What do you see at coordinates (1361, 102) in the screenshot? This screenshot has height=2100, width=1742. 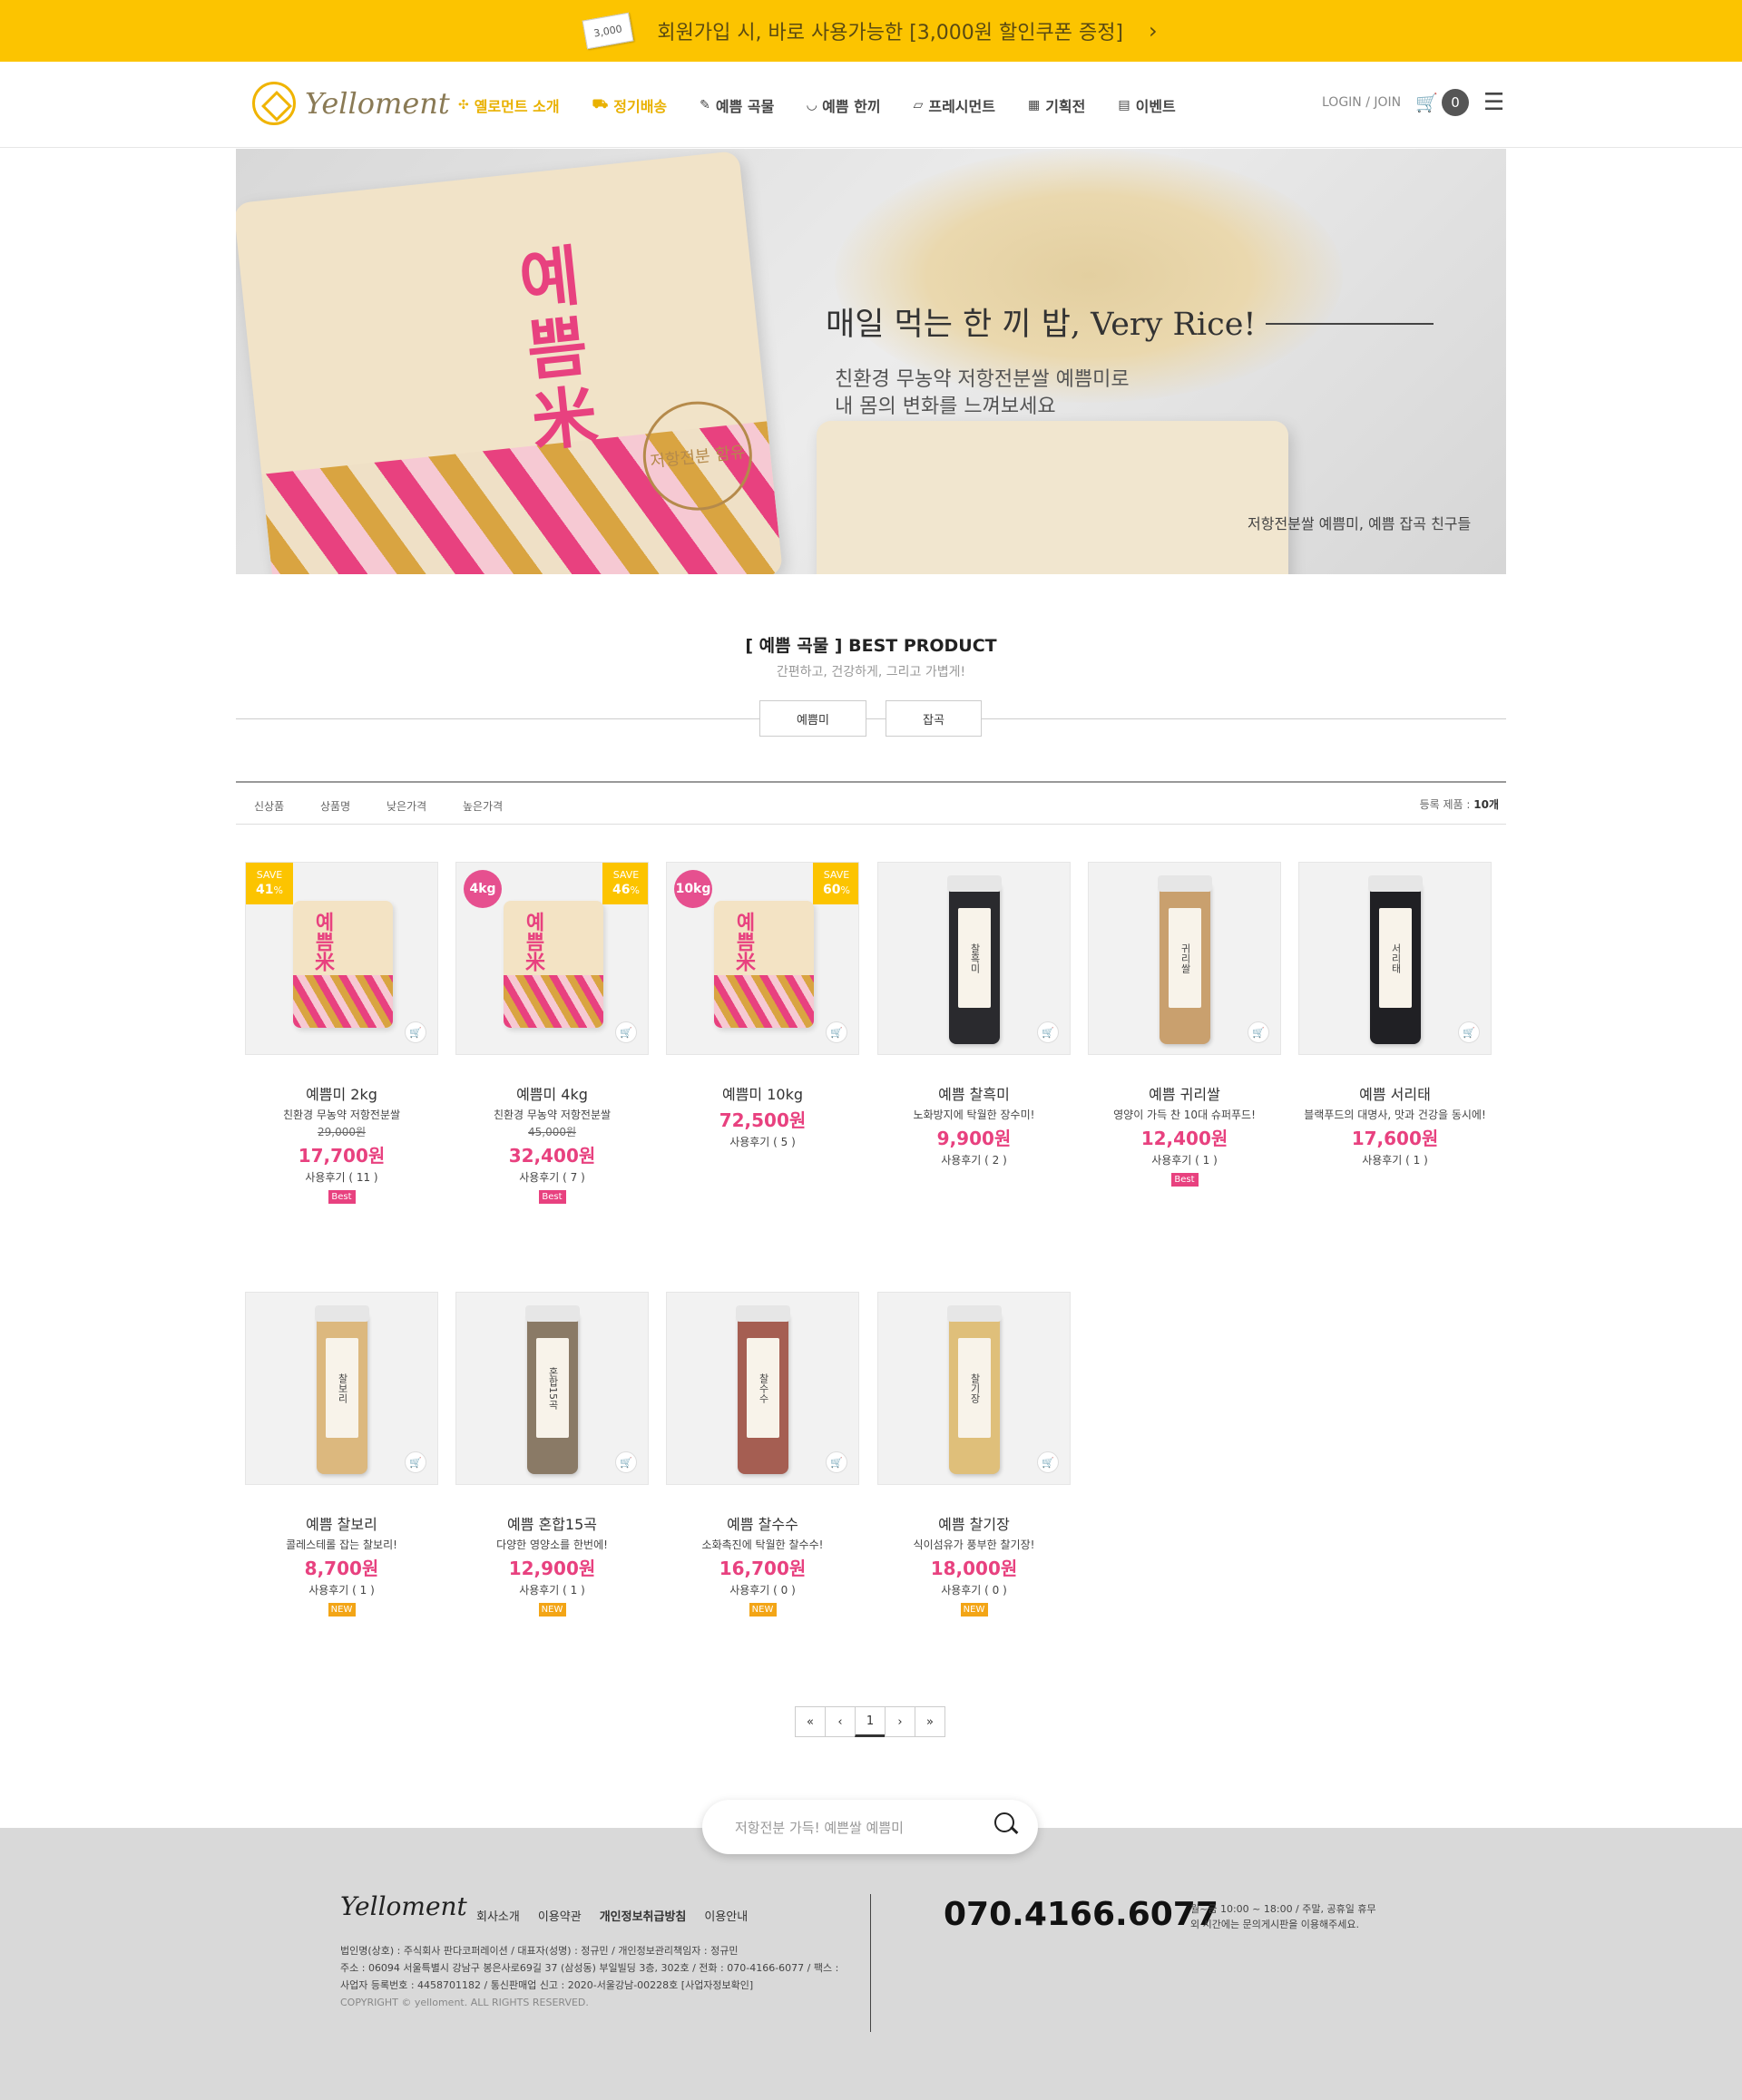 I see `login-join-link: LOGIN / JOIN` at bounding box center [1361, 102].